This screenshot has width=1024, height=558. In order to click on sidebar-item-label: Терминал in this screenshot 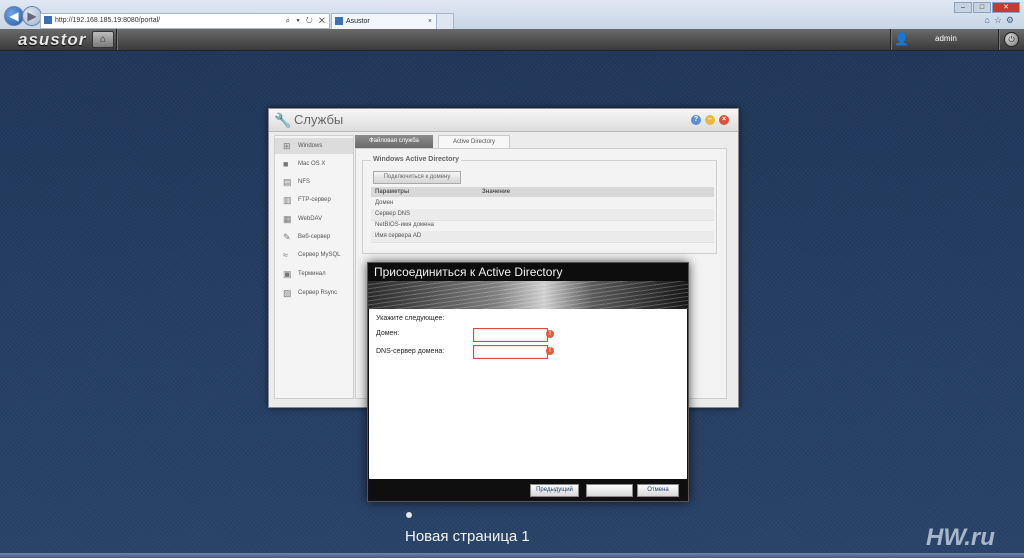, I will do `click(312, 274)`.